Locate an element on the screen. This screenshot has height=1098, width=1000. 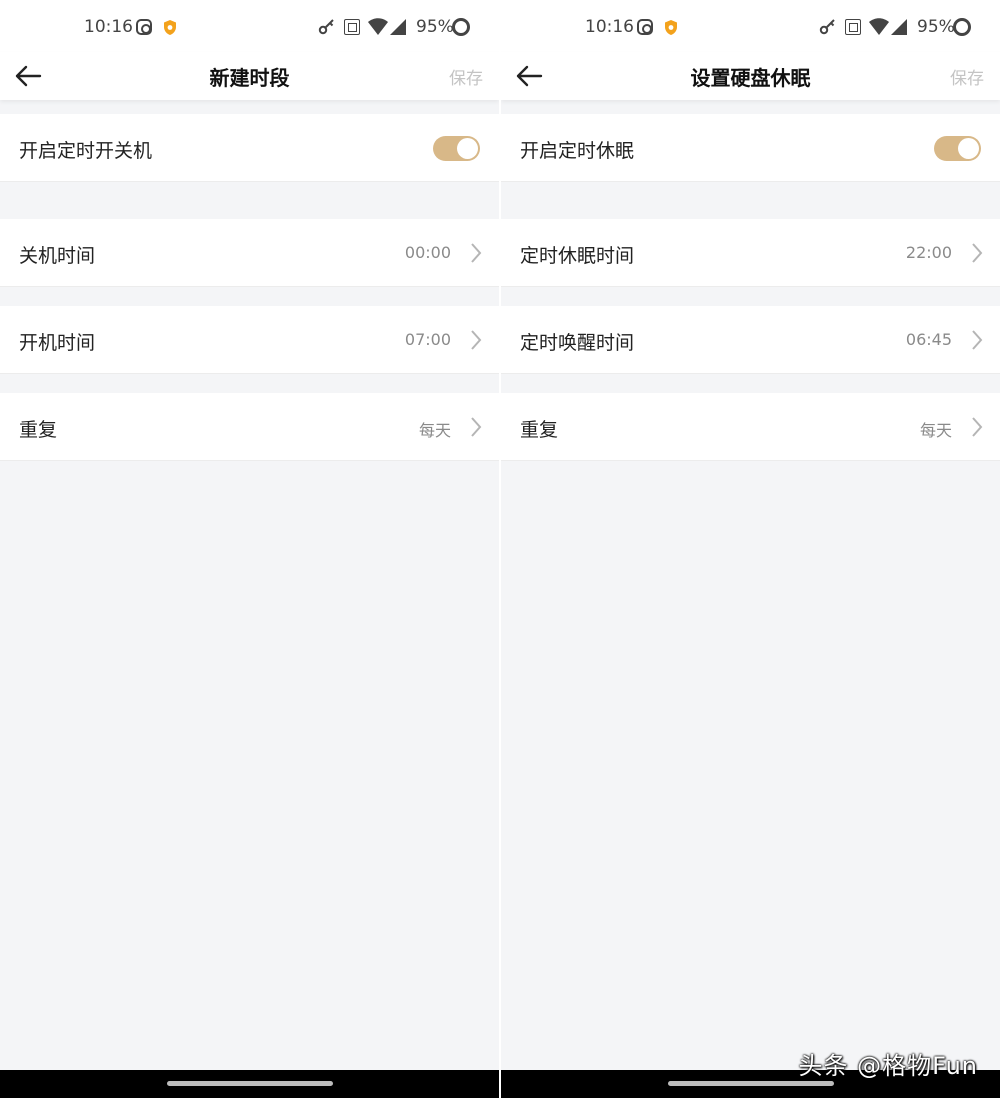
sleep-toggle is located at coordinates (957, 148).